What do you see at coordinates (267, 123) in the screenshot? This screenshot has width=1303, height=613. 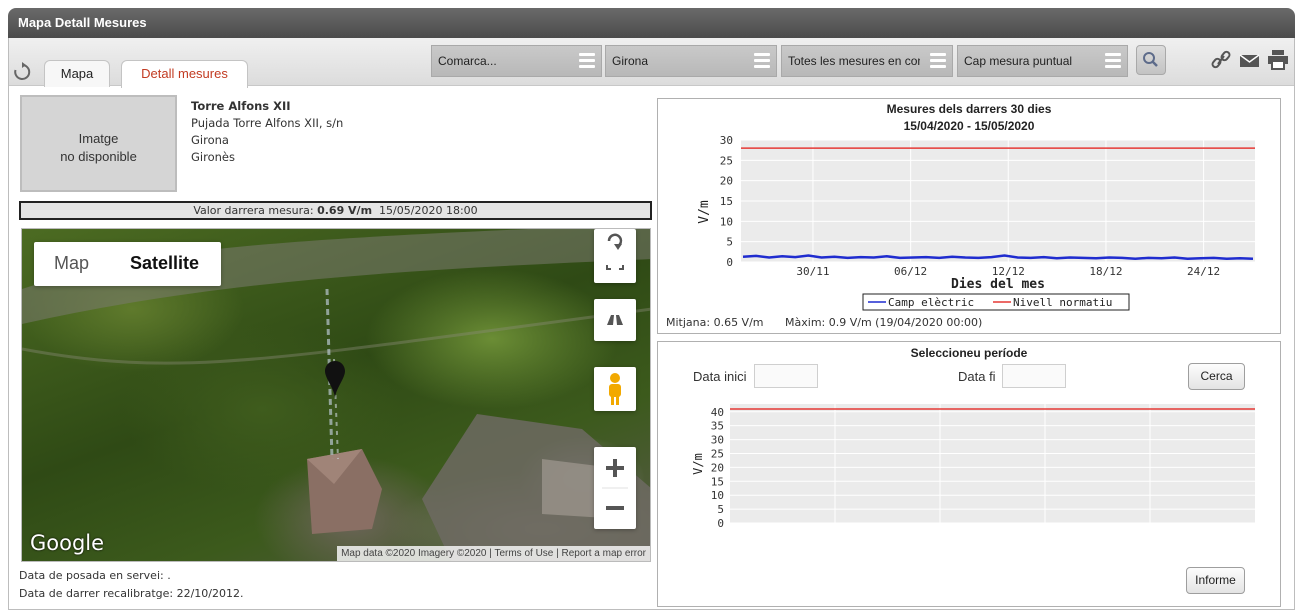 I see `station-address: Pujada Torre Alfons XII, s/n` at bounding box center [267, 123].